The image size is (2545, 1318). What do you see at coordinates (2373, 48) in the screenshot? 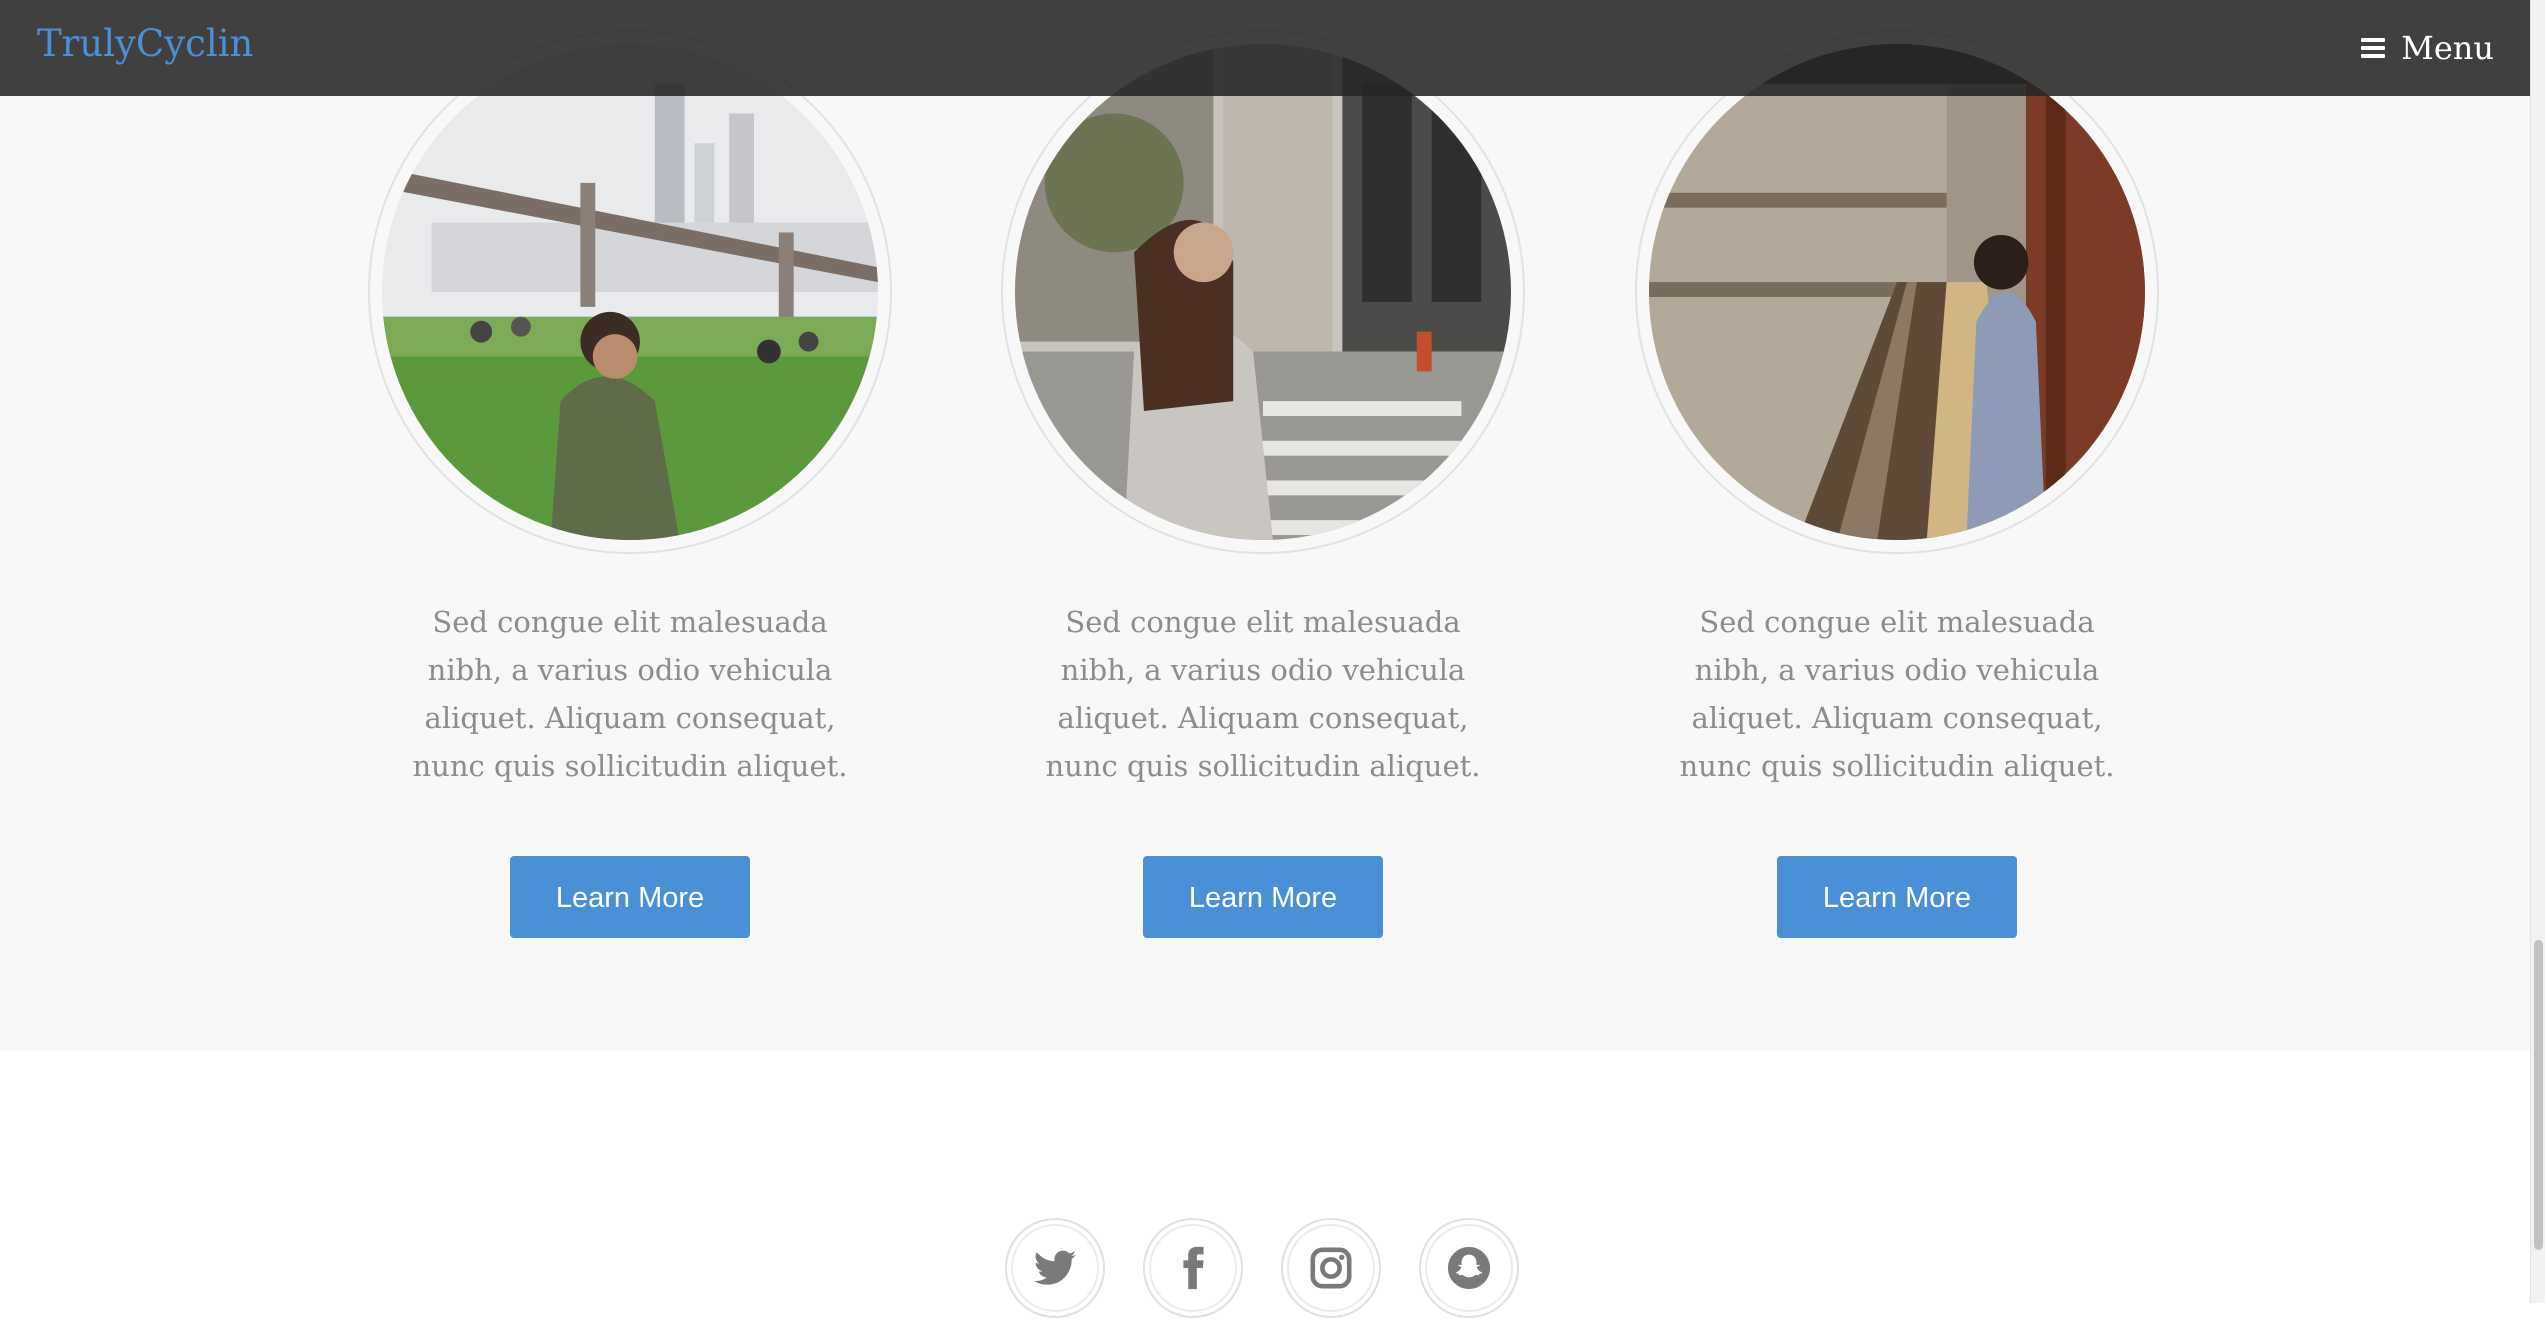
I see `hamburger-icon` at bounding box center [2373, 48].